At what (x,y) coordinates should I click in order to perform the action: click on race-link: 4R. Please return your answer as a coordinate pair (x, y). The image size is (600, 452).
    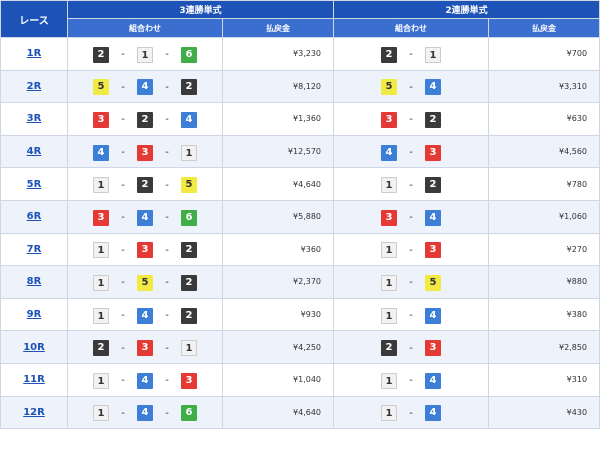
    Looking at the image, I should click on (34, 151).